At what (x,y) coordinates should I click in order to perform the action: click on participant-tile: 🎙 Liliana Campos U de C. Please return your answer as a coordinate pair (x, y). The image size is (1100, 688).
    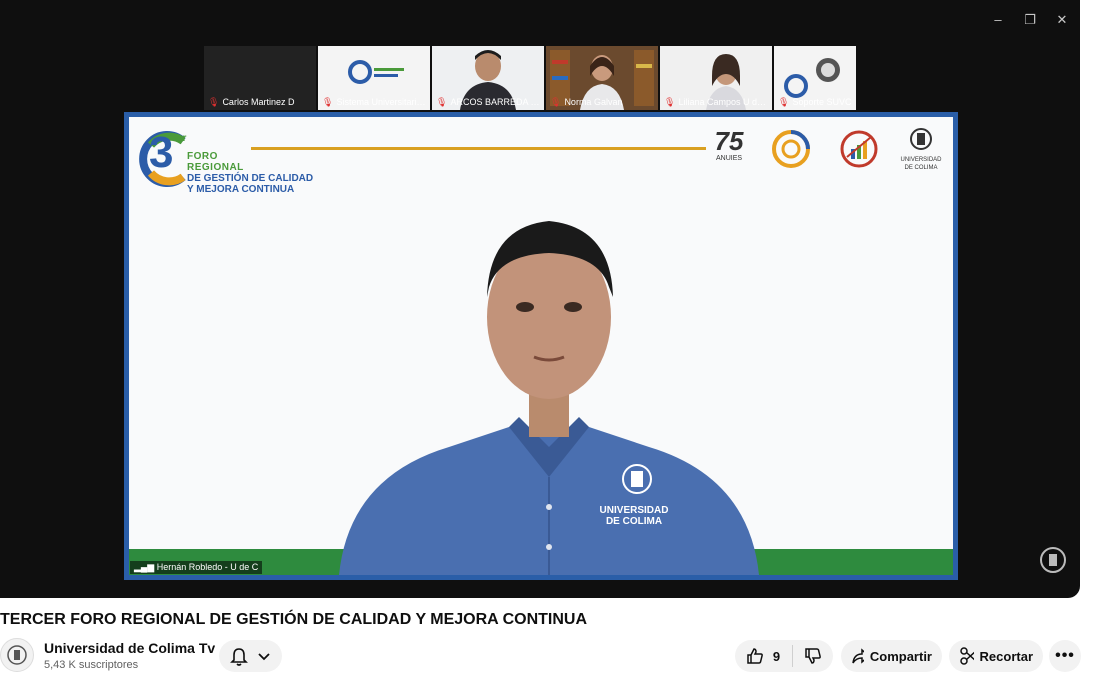
    Looking at the image, I should click on (716, 78).